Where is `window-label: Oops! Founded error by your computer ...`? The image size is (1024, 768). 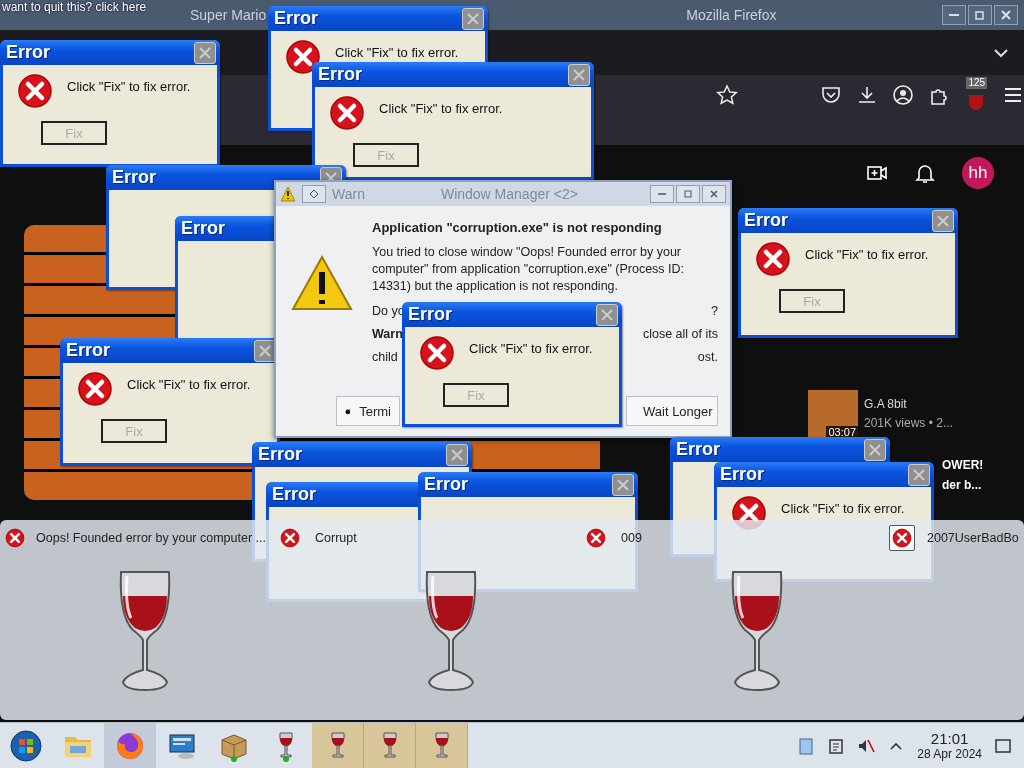 window-label: Oops! Founded error by your computer ... is located at coordinates (151, 538).